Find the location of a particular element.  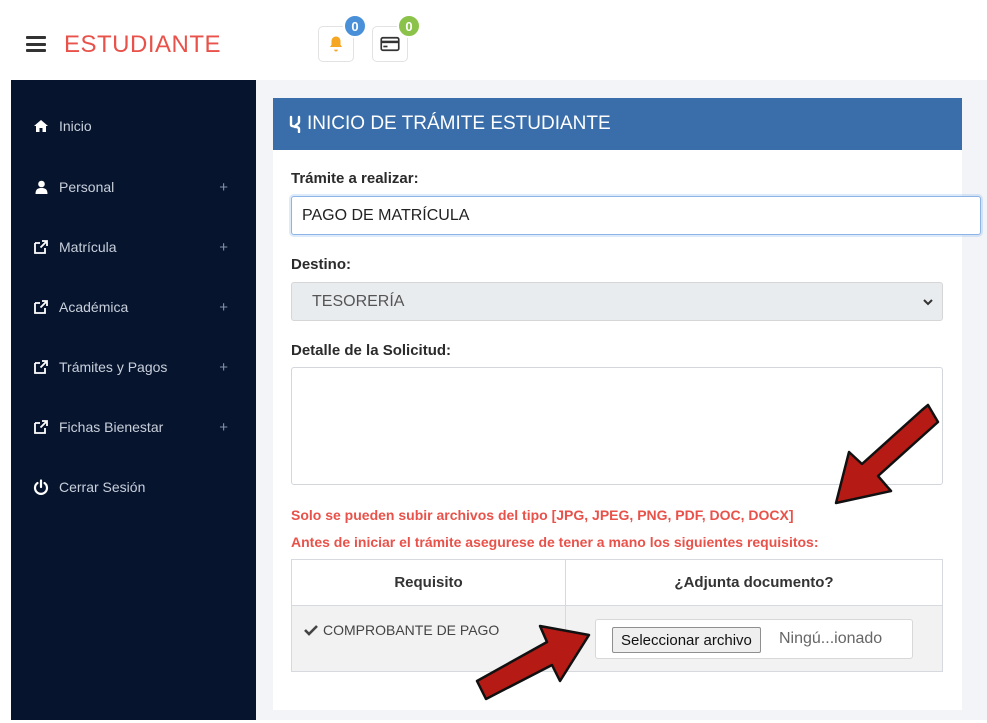

table-header-adjunta: ¿Adjunta documento? is located at coordinates (754, 583).